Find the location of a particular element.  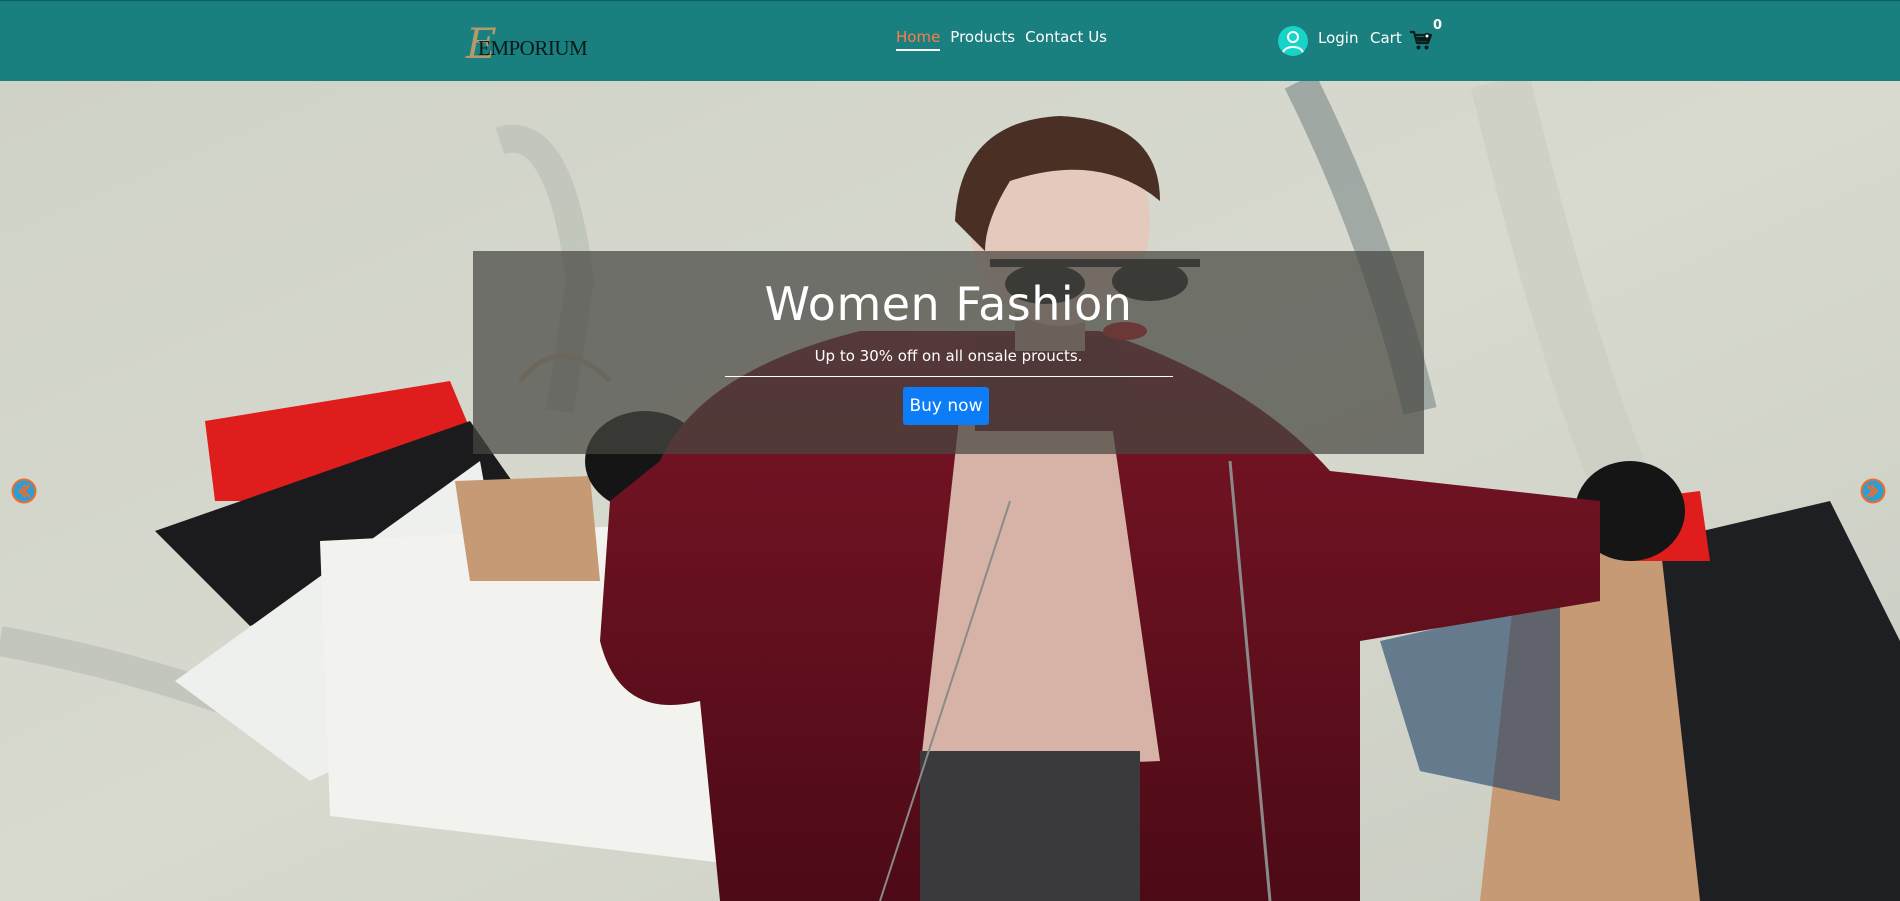

shopping-cart-icon is located at coordinates (1421, 40).